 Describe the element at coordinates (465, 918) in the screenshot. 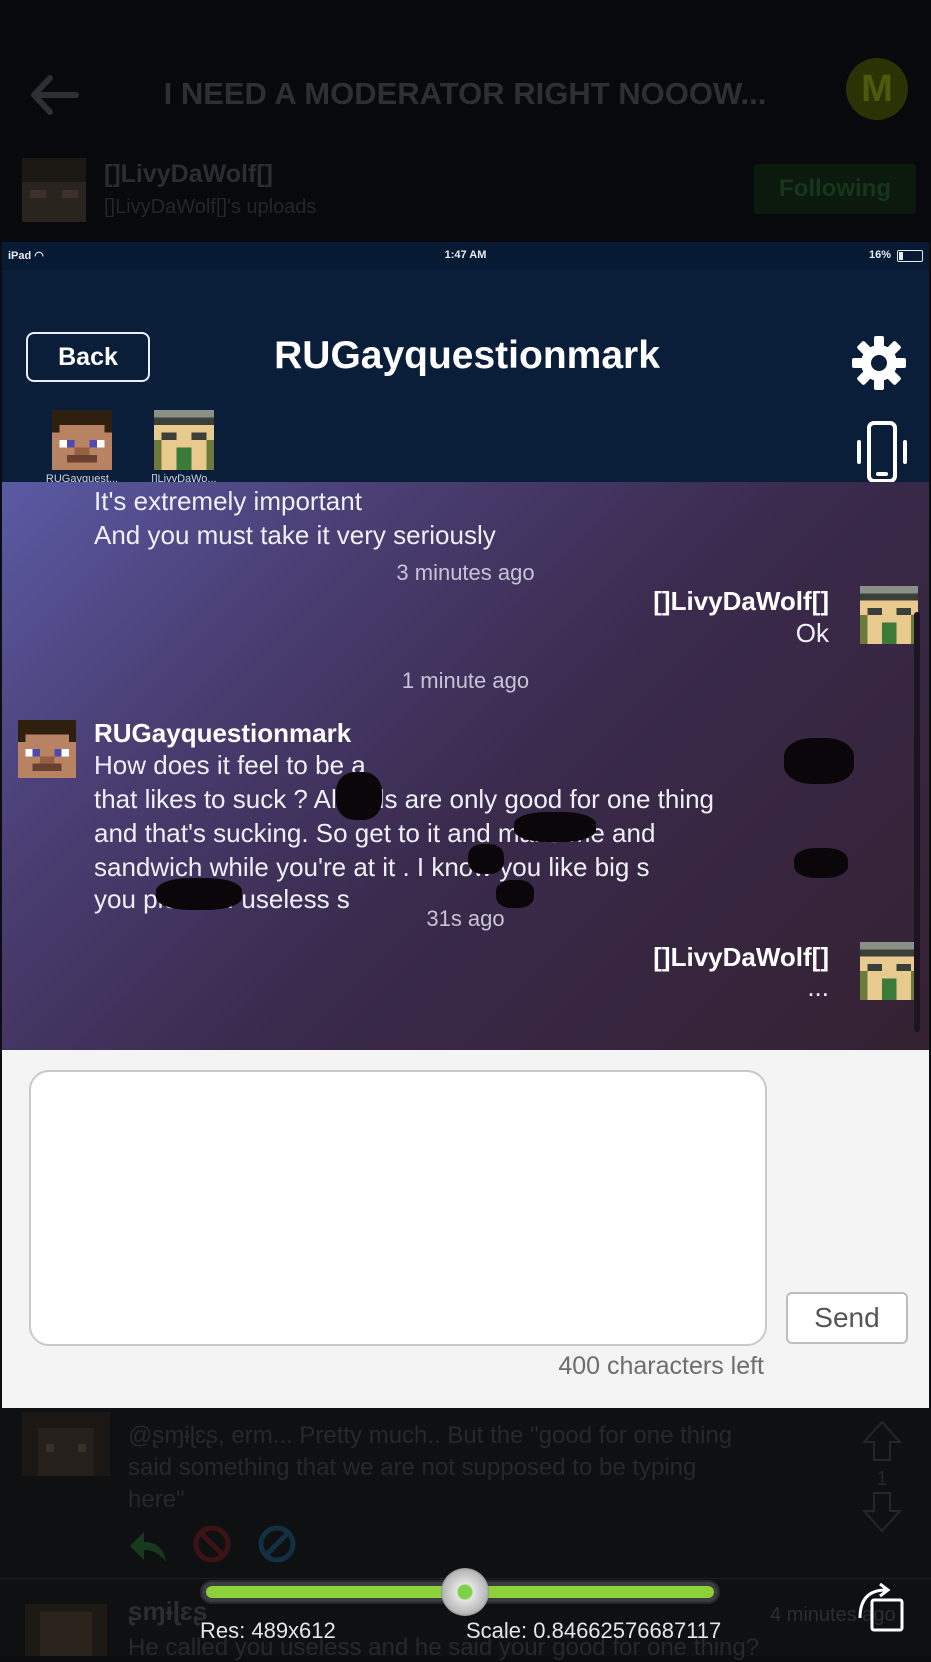

I see `timestamp: 31s ago` at that location.